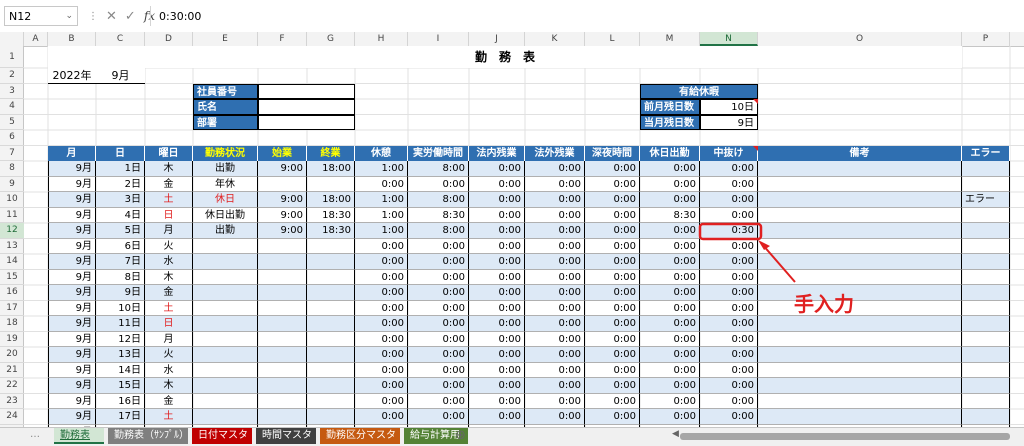 The width and height of the screenshot is (1024, 446). Describe the element at coordinates (41, 16) in the screenshot. I see `name-box: N12 ⌄` at that location.